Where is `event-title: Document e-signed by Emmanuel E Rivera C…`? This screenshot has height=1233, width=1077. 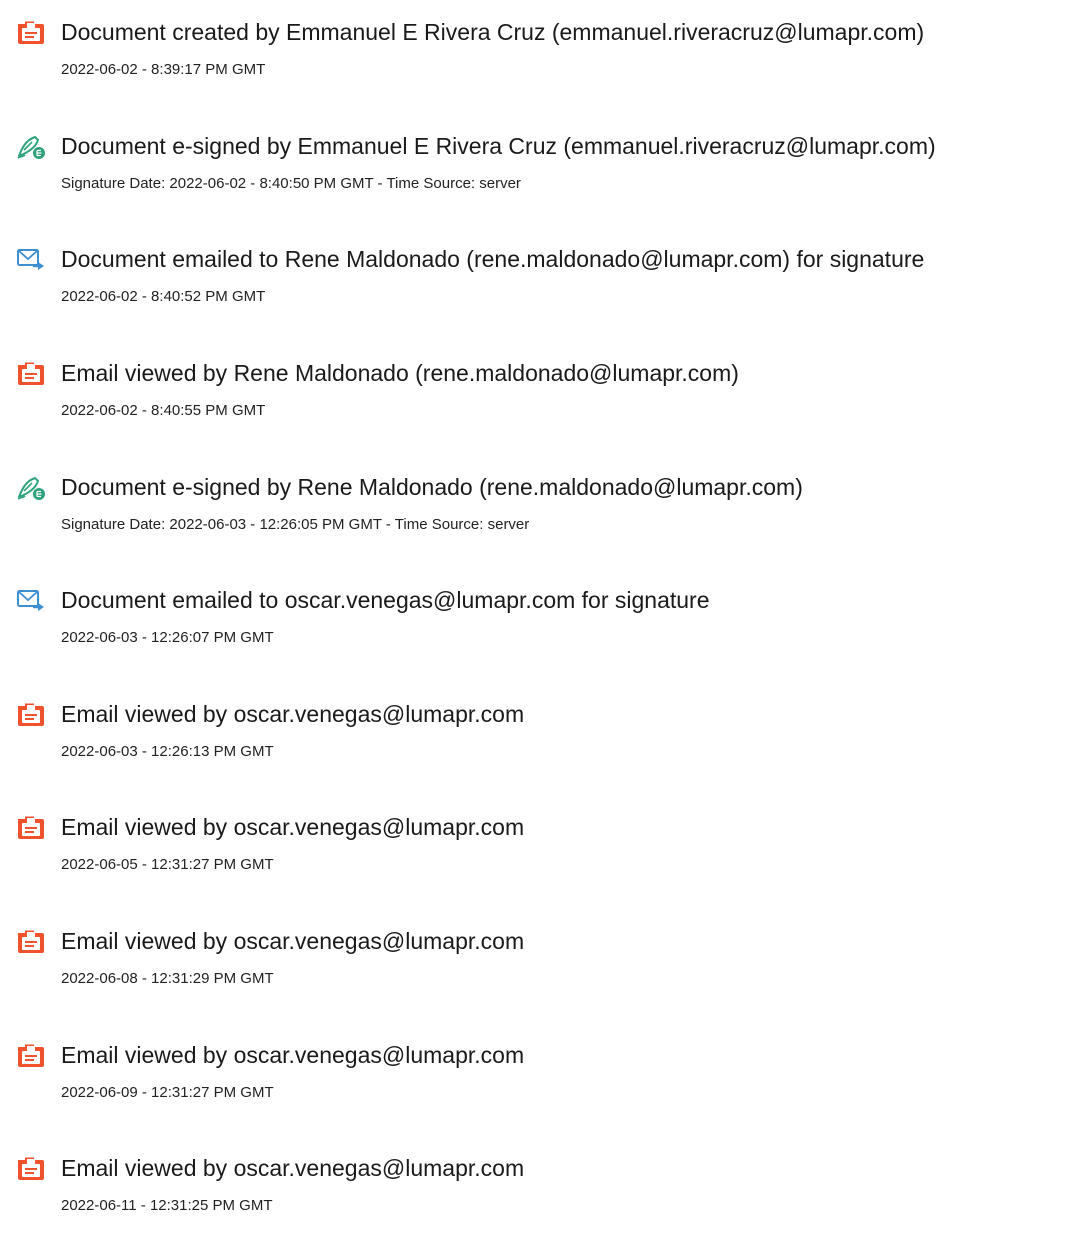 event-title: Document e-signed by Emmanuel E Rivera C… is located at coordinates (498, 146).